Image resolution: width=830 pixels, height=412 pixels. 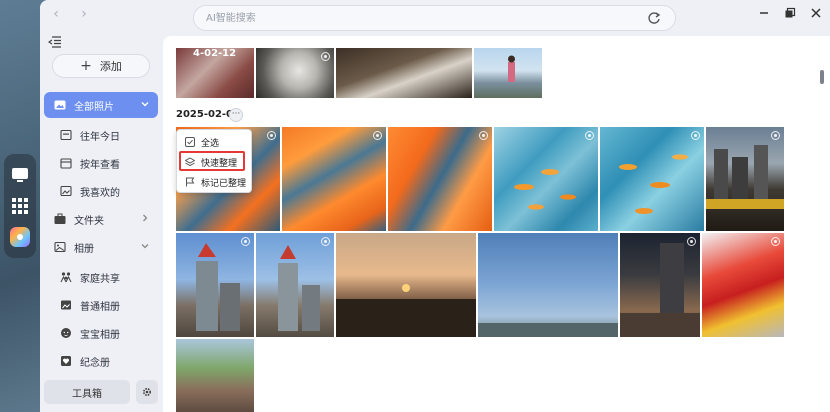 What do you see at coordinates (56, 14) in the screenshot?
I see `back-icon: ‹` at bounding box center [56, 14].